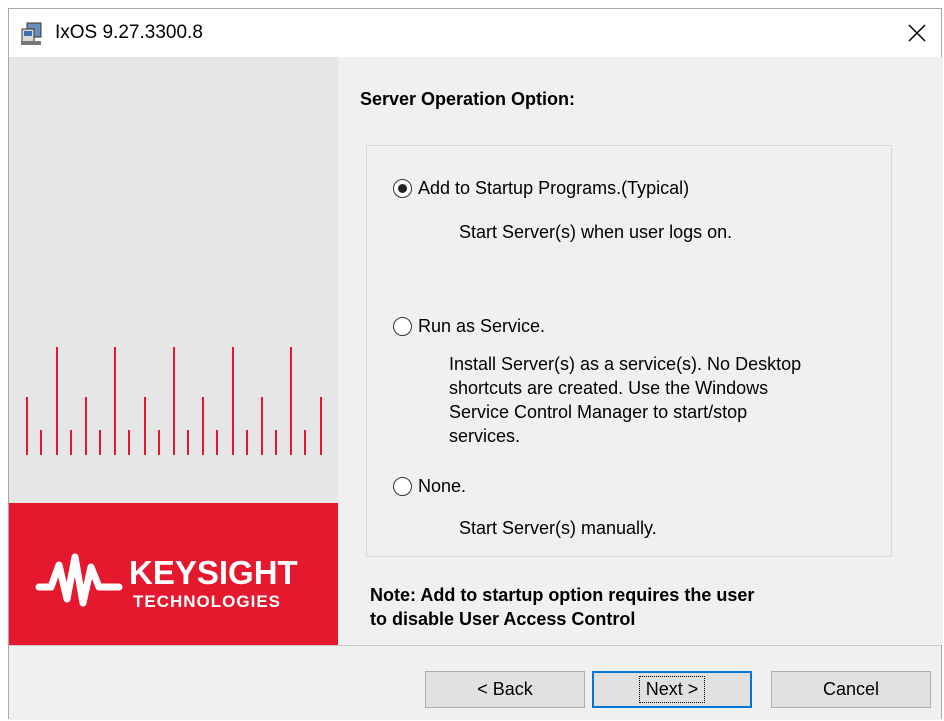 The height and width of the screenshot is (721, 944). Describe the element at coordinates (468, 99) in the screenshot. I see `page-heading: Server Operation Option:` at that location.